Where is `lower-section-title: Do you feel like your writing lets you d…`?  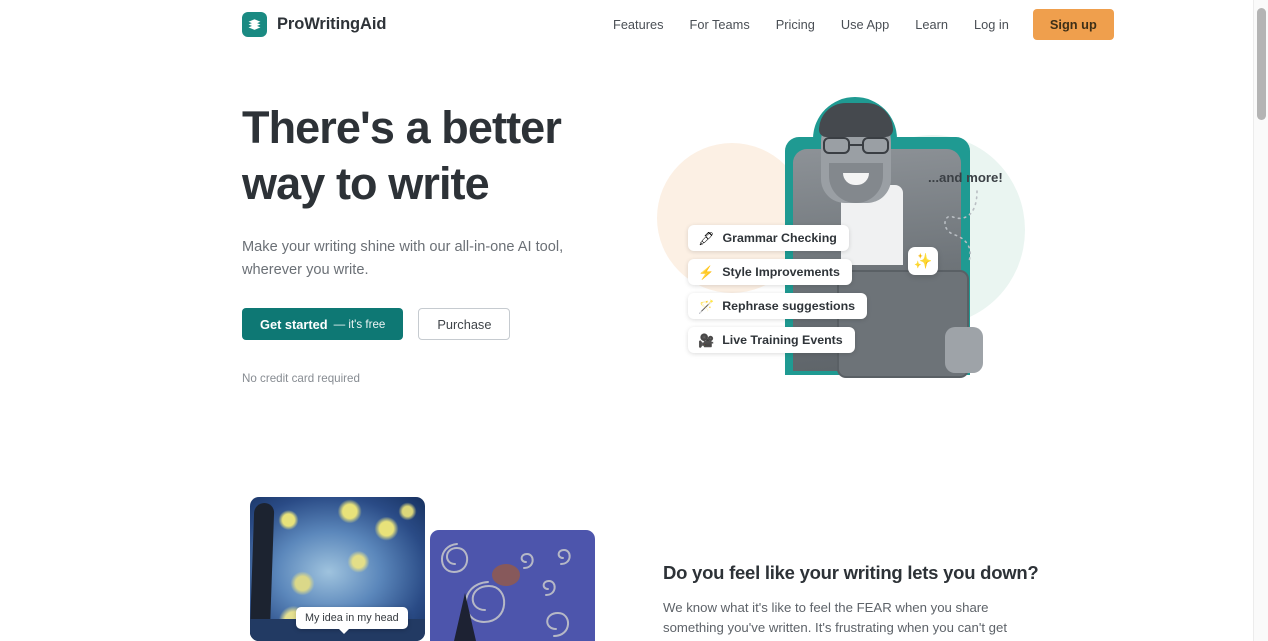
lower-section-title: Do you feel like your writing lets you d… is located at coordinates (851, 572).